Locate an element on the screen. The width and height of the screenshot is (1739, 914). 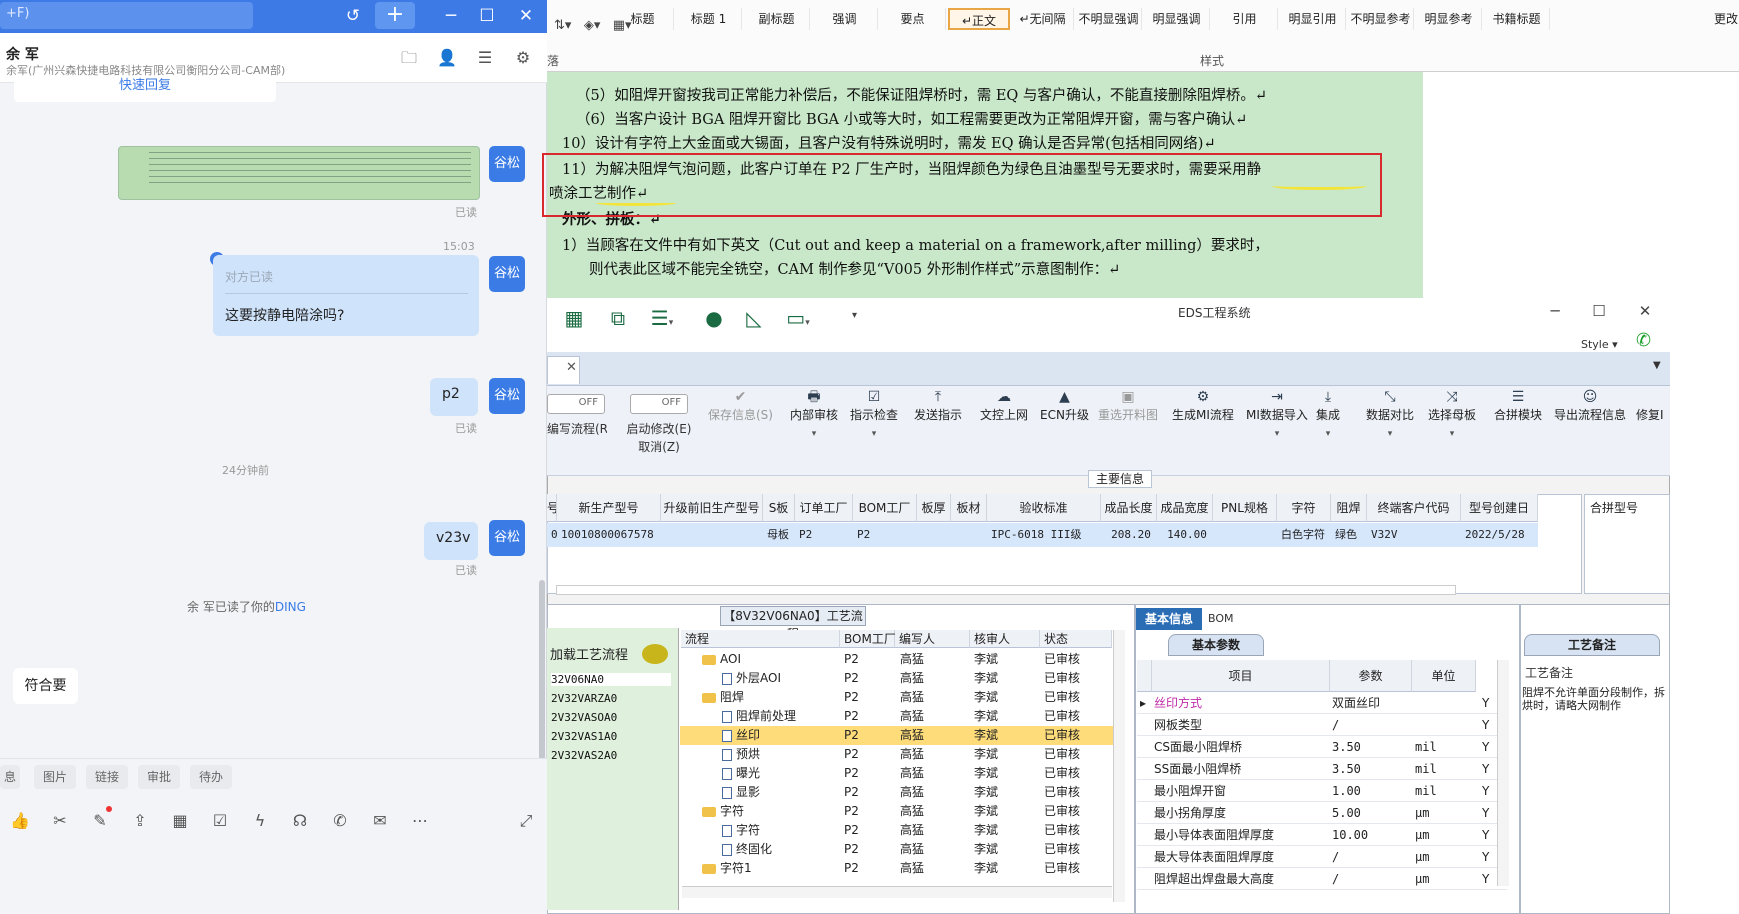
grid-header: S板 is located at coordinates (779, 508).